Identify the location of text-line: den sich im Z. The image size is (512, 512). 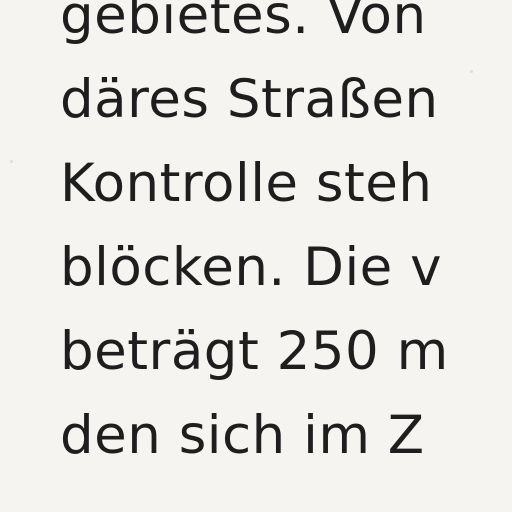
(242, 435).